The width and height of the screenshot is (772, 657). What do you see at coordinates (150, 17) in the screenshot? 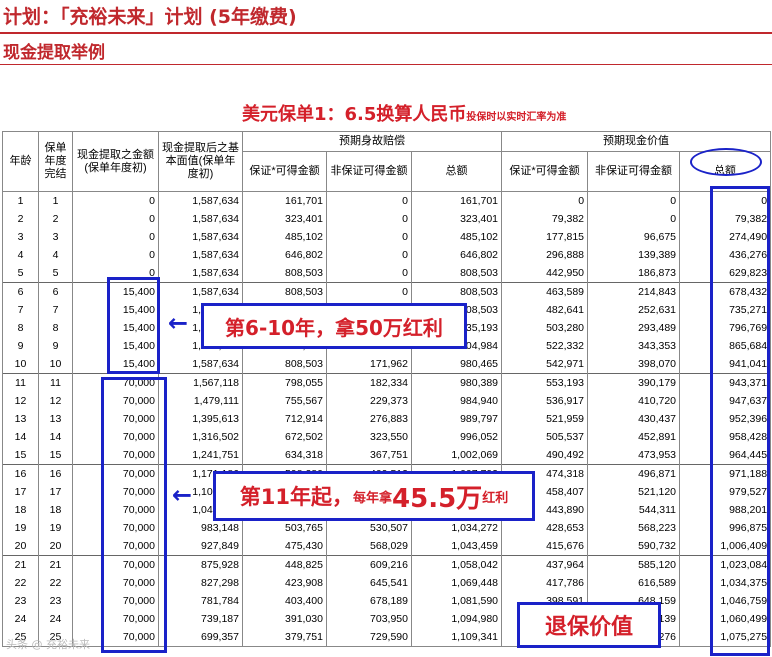
I see `plan-title: 计划：「充裕未来」计划 (5年缴费)` at bounding box center [150, 17].